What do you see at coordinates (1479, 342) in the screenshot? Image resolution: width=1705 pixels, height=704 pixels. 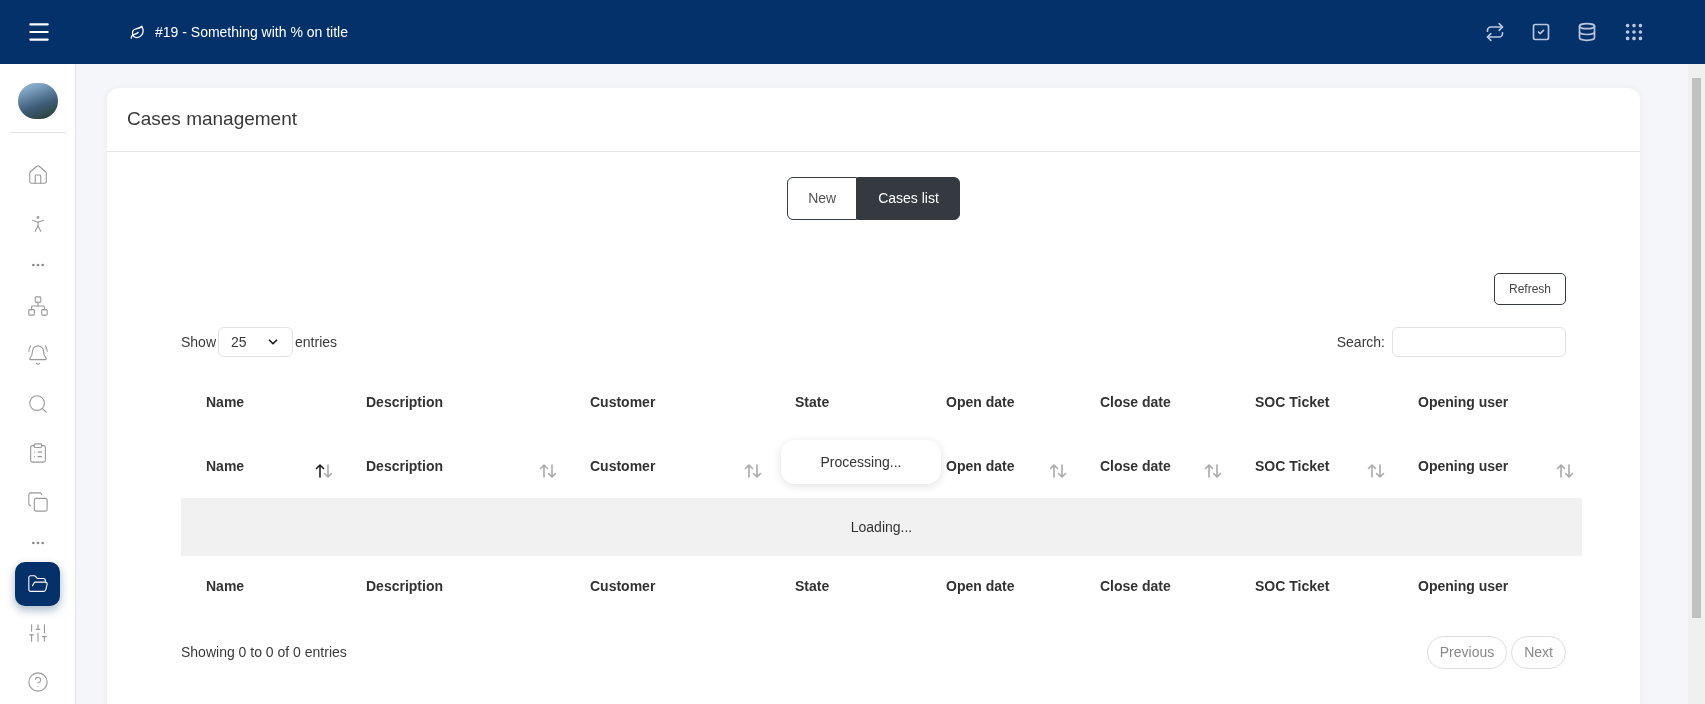 I see `search-field` at bounding box center [1479, 342].